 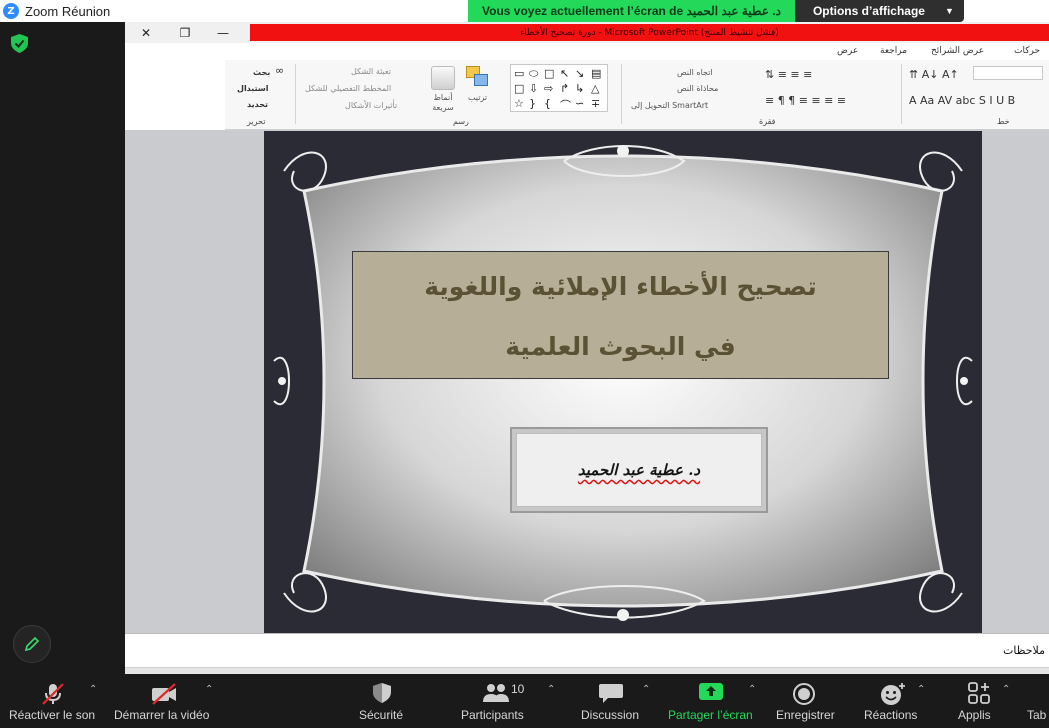 What do you see at coordinates (443, 78) in the screenshot?
I see `quick-styles-icon` at bounding box center [443, 78].